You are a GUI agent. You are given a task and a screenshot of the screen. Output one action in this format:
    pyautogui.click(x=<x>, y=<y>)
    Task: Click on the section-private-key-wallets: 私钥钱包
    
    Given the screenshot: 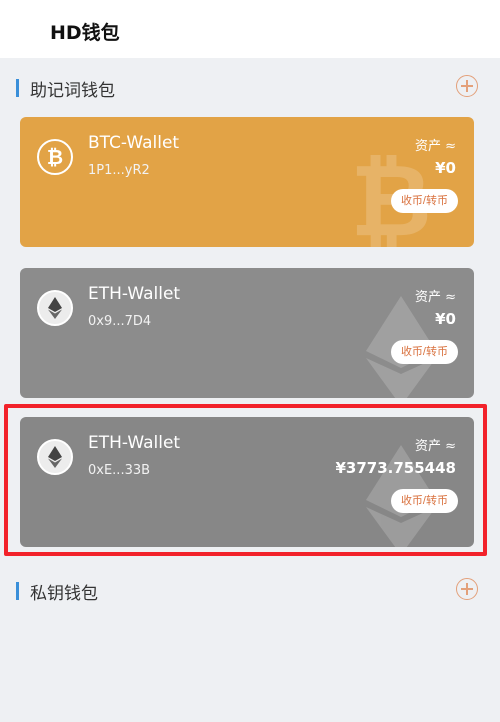 What is the action you would take?
    pyautogui.click(x=251, y=591)
    